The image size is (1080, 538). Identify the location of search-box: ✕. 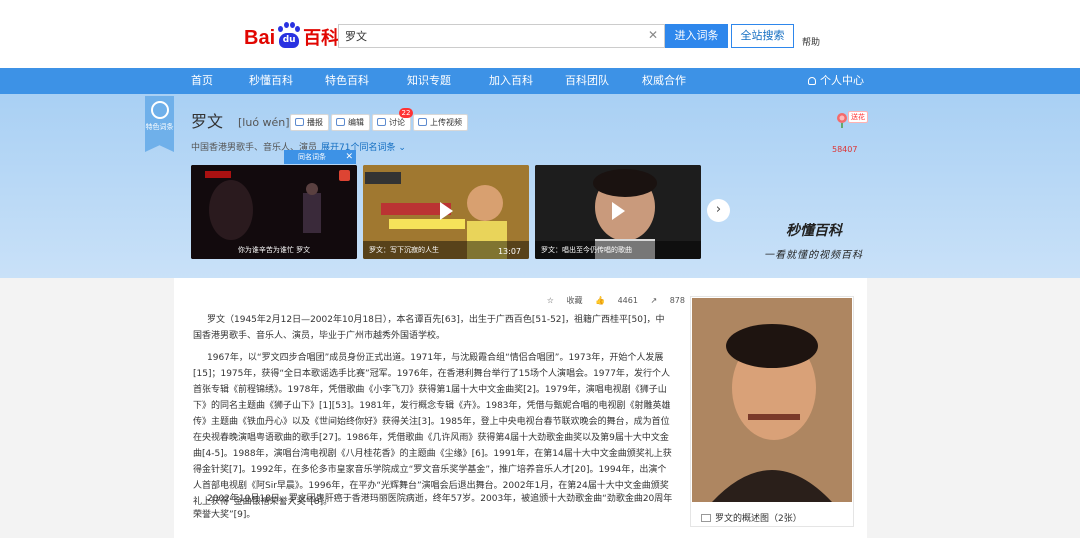
(501, 36).